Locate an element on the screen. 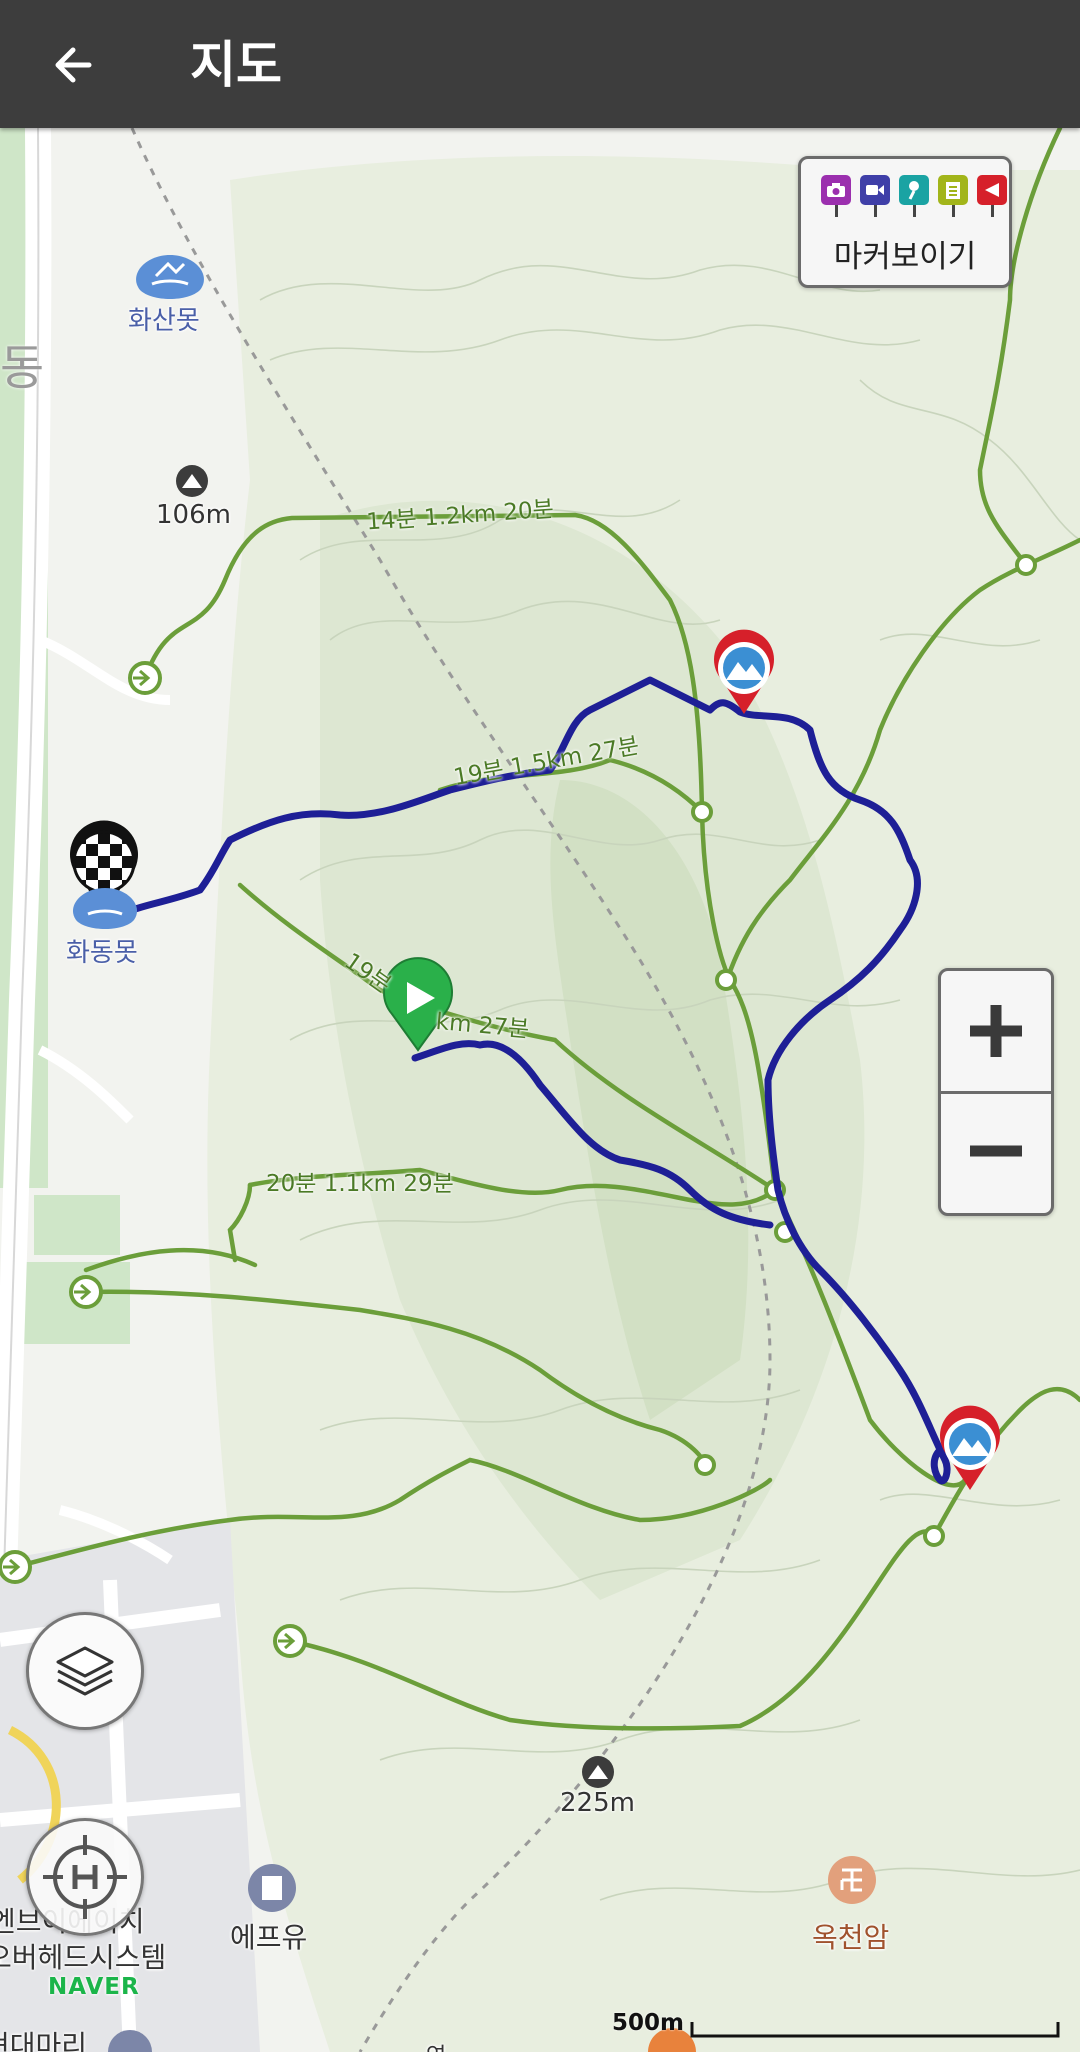  zoom-out-button is located at coordinates (996, 1153).